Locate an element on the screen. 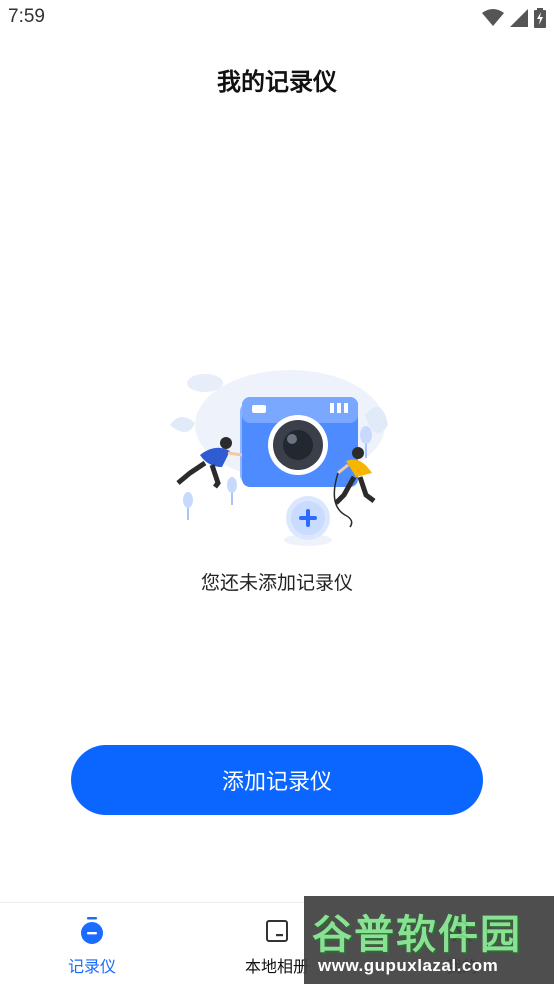  album-icon is located at coordinates (277, 931).